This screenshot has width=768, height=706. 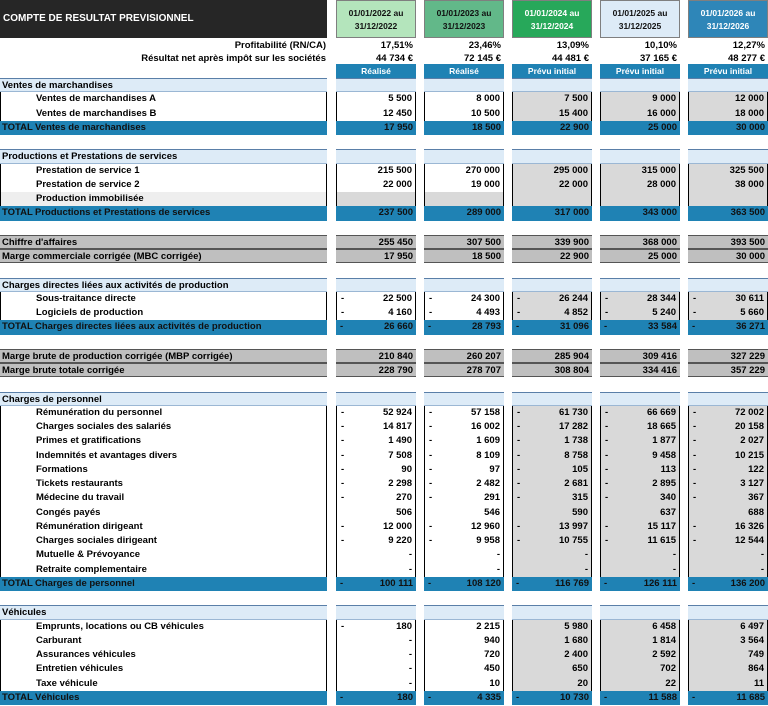 I want to click on summary-value-cell: 285 904, so click(x=552, y=355).